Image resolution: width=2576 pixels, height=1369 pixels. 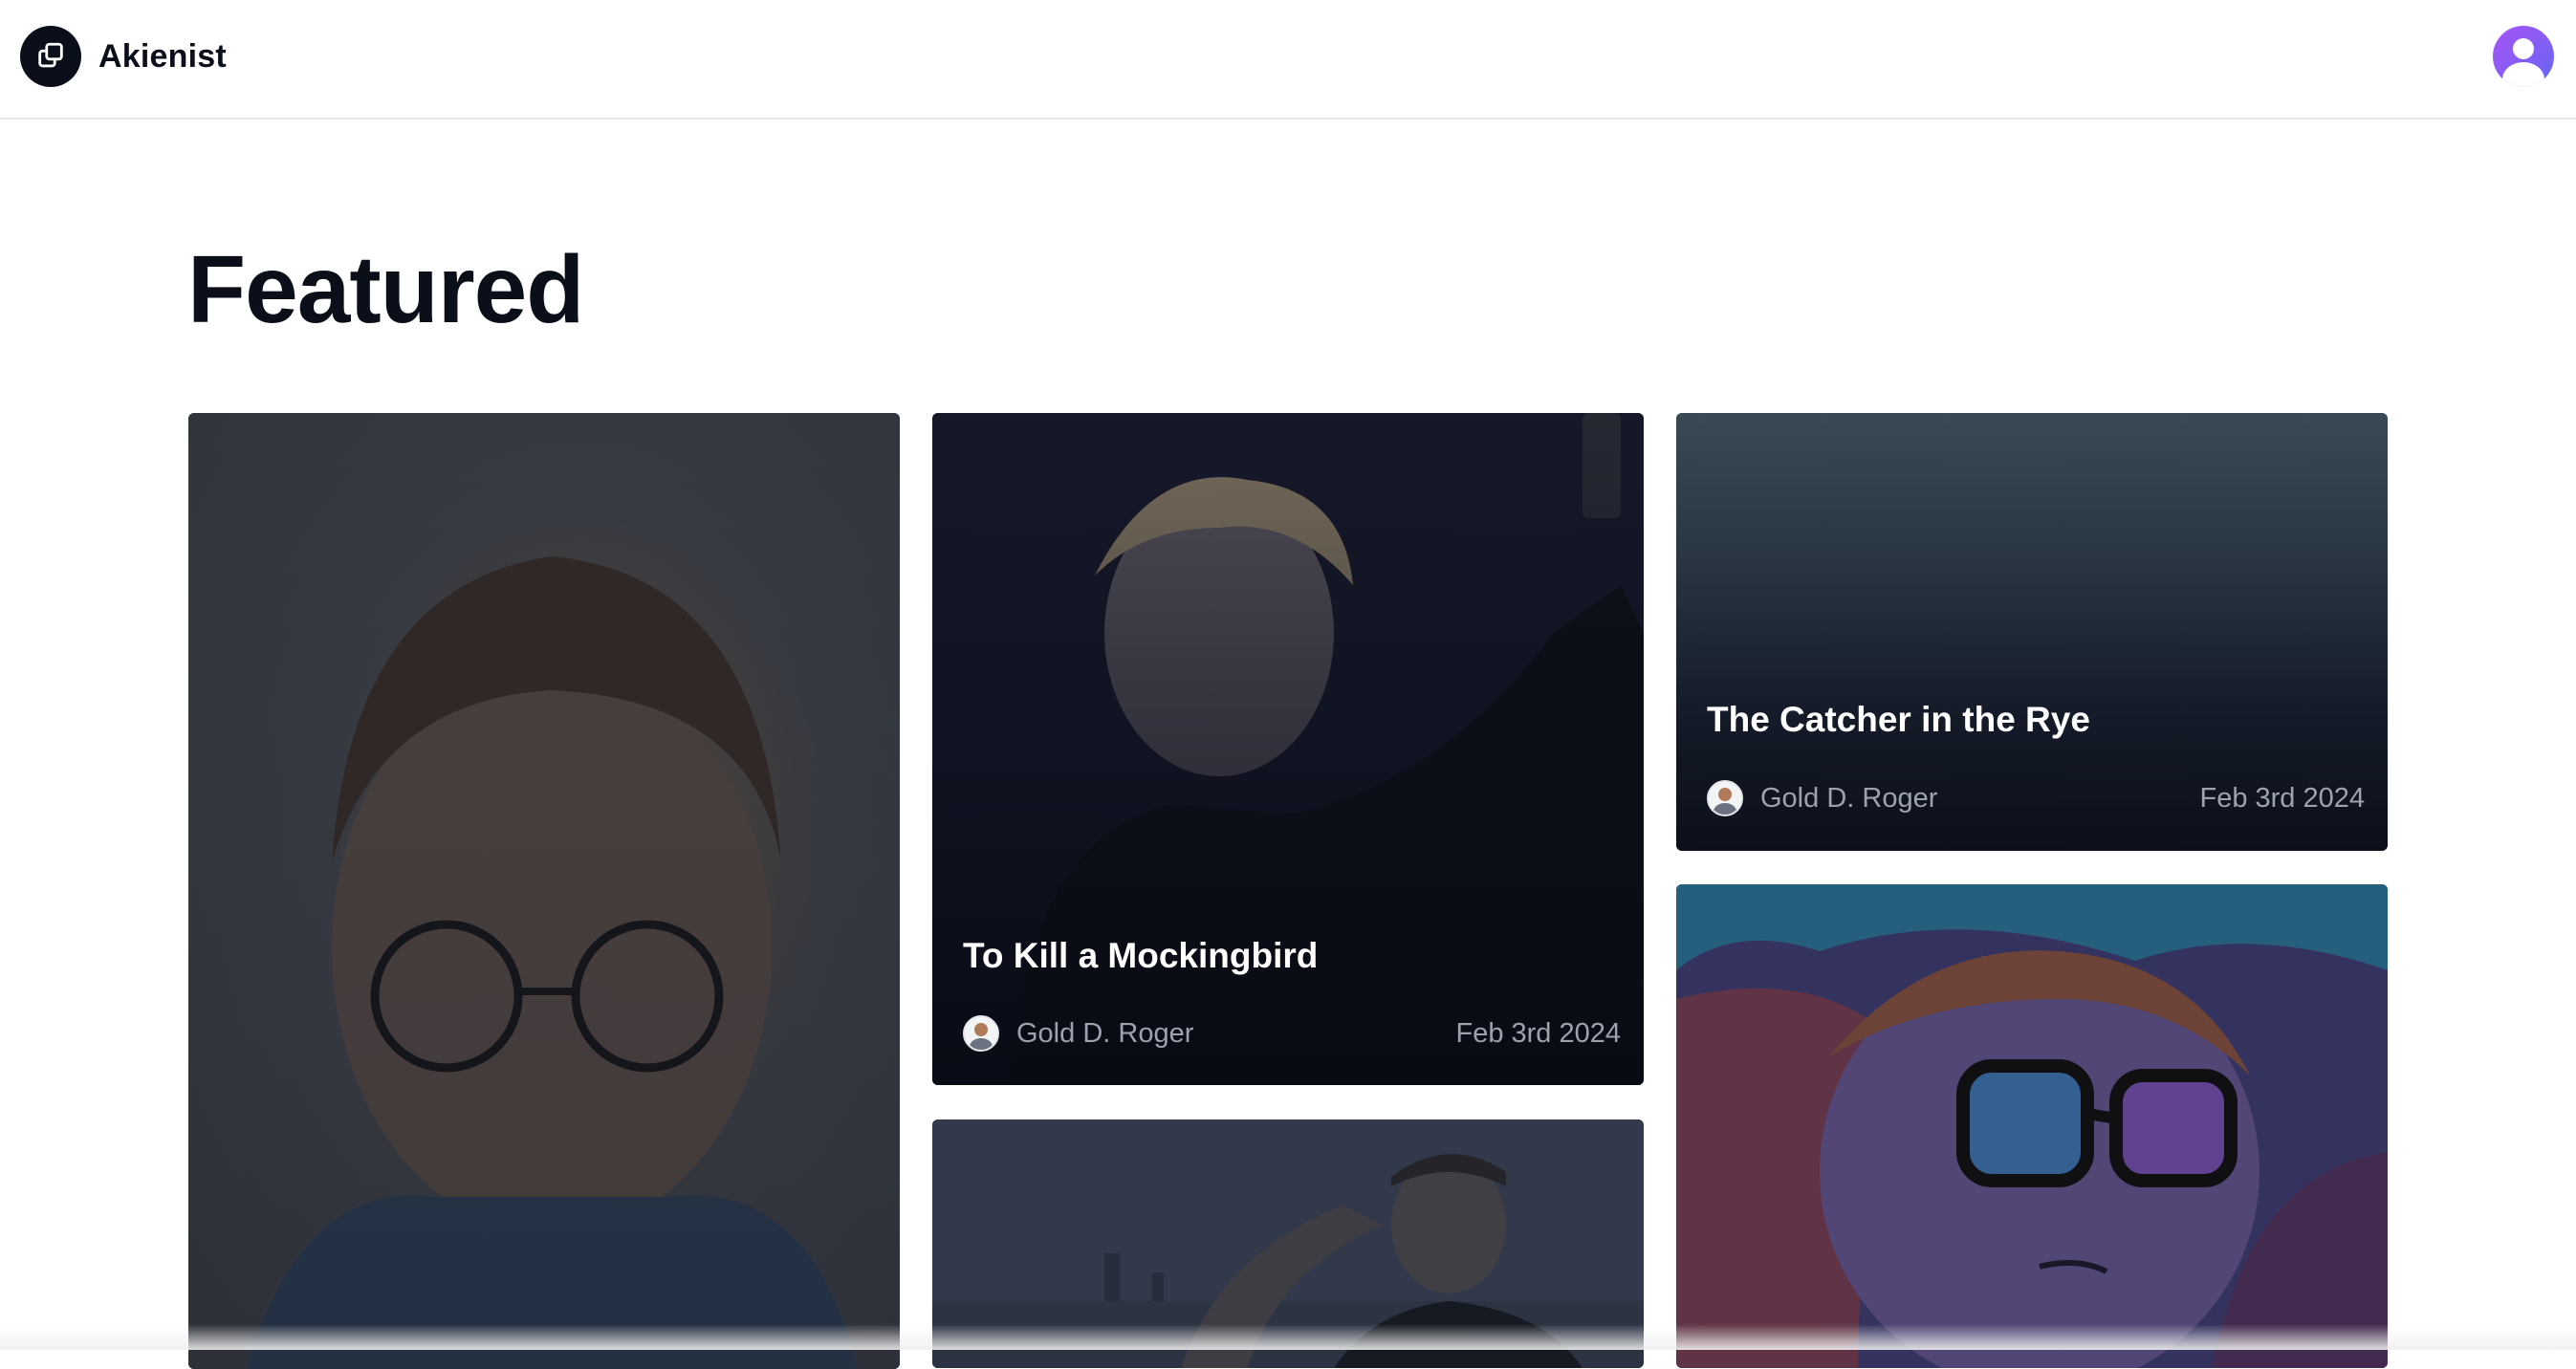 I want to click on user-avatar-button, so click(x=2523, y=56).